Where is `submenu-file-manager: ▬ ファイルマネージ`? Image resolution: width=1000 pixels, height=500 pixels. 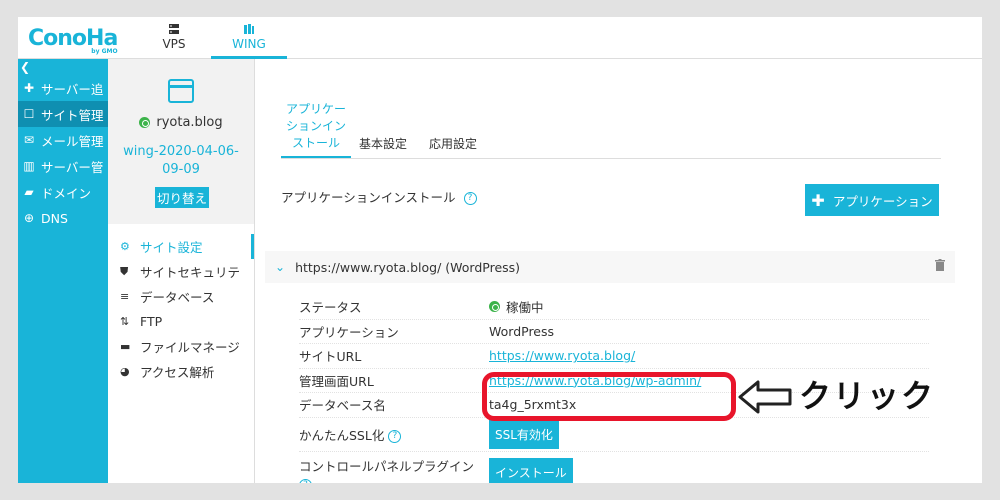 submenu-file-manager: ▬ ファイルマネージ is located at coordinates (181, 346).